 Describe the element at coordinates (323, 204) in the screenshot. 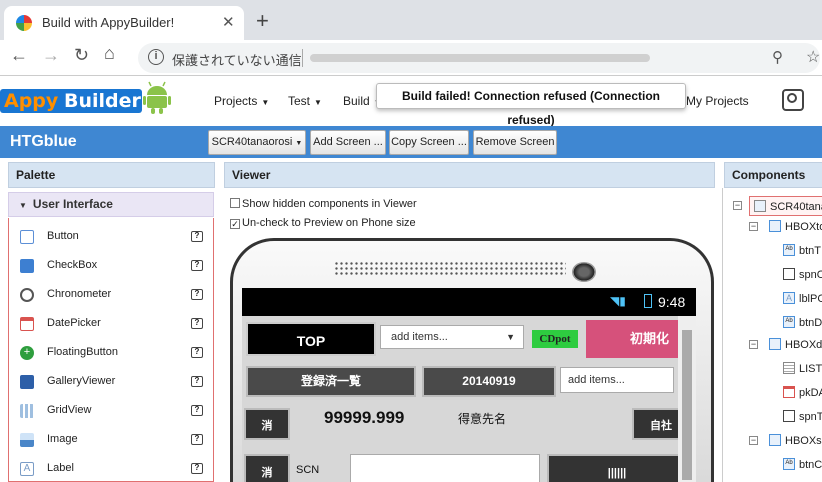

I see `show-hidden-checkbox: Show hidden components in Viewer` at that location.